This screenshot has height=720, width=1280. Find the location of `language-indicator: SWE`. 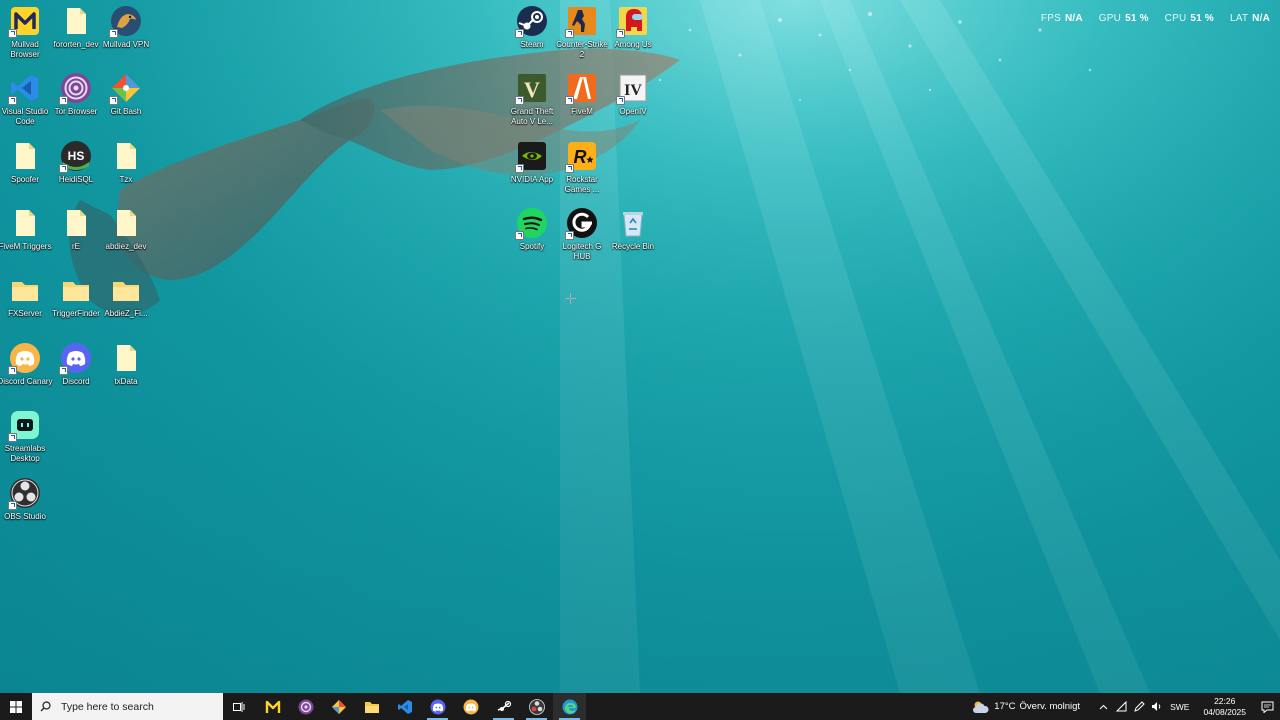

language-indicator: SWE is located at coordinates (1179, 707).